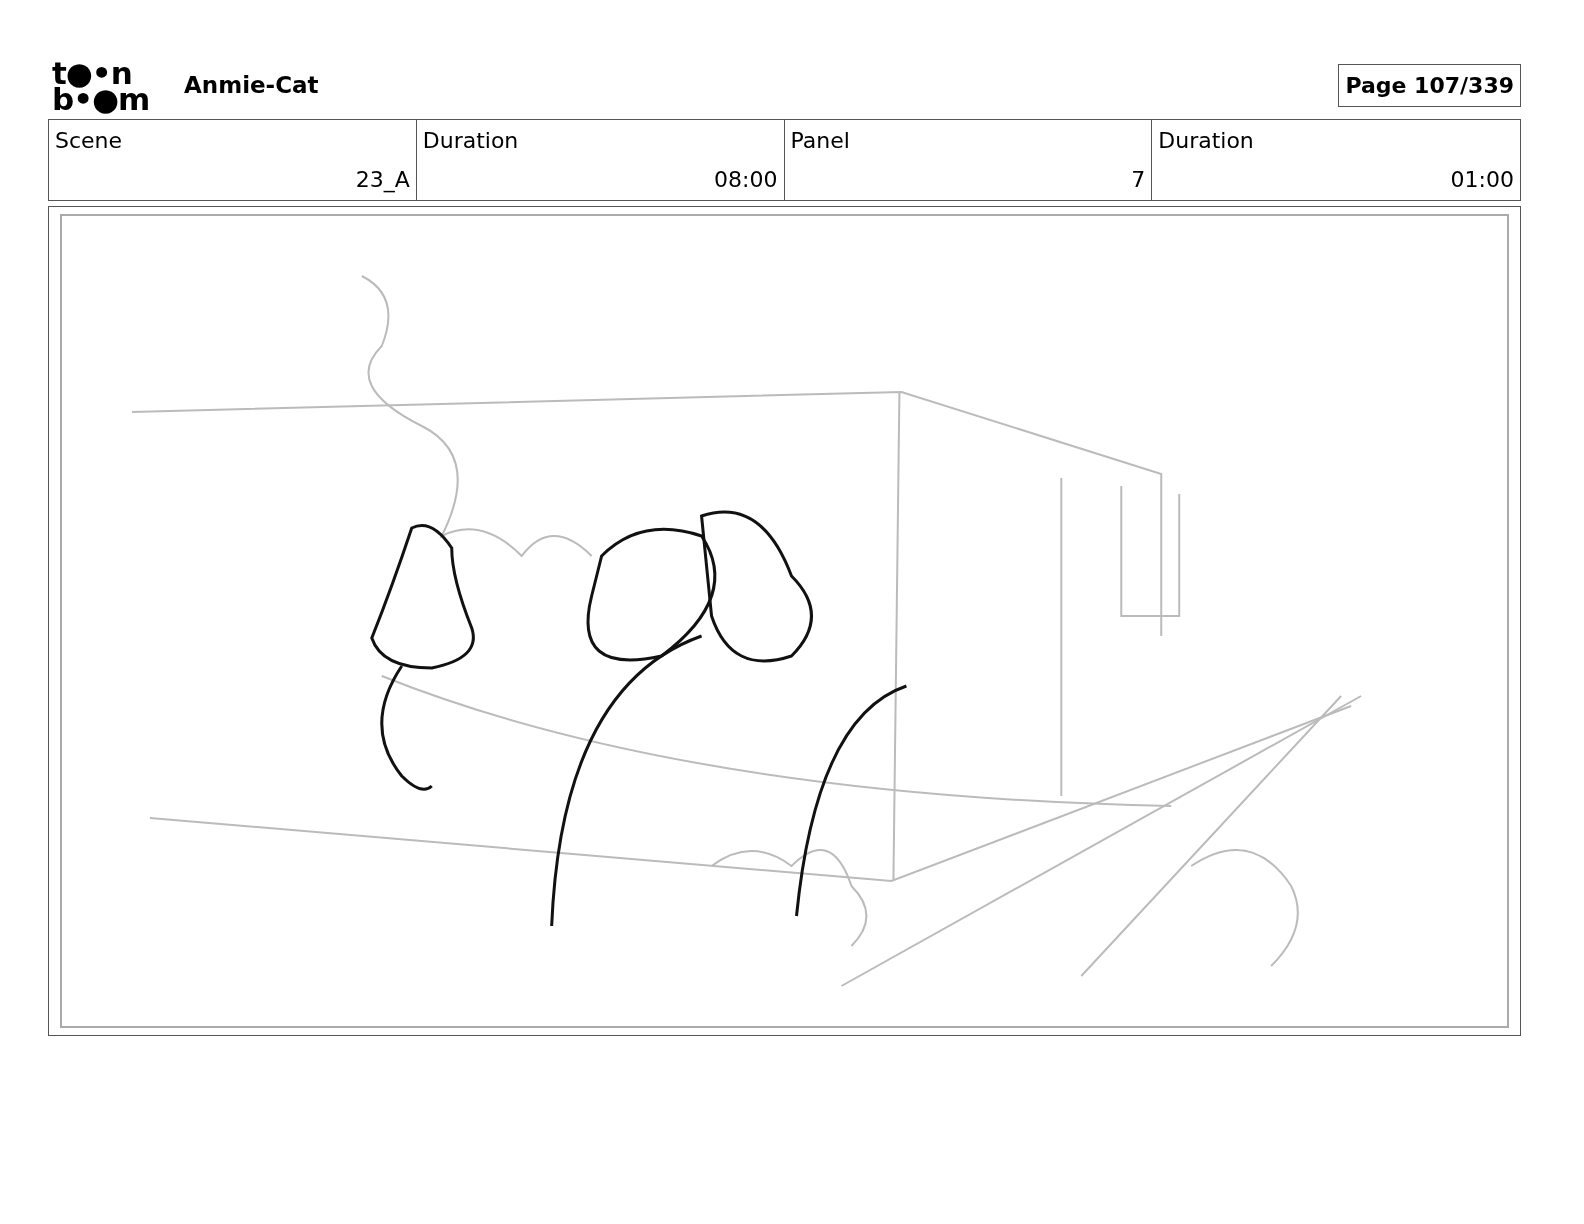 The width and height of the screenshot is (1584, 1224). Describe the element at coordinates (89, 141) in the screenshot. I see `column-header: Scene` at that location.